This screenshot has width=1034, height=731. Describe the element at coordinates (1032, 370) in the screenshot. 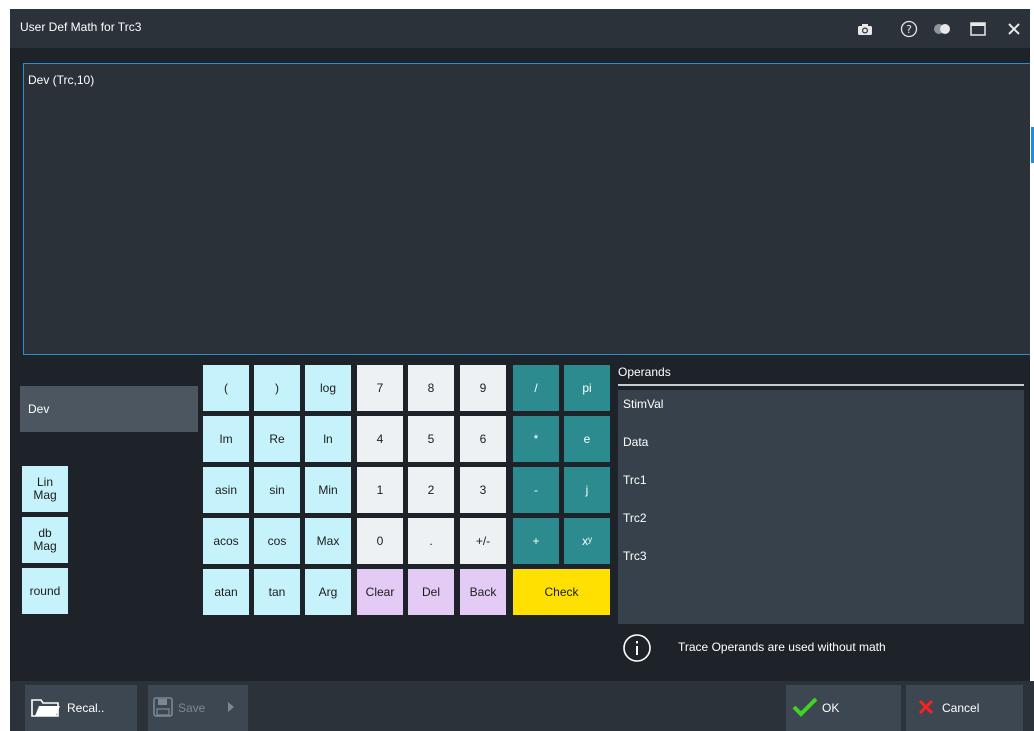

I see `right-edge-strip` at that location.